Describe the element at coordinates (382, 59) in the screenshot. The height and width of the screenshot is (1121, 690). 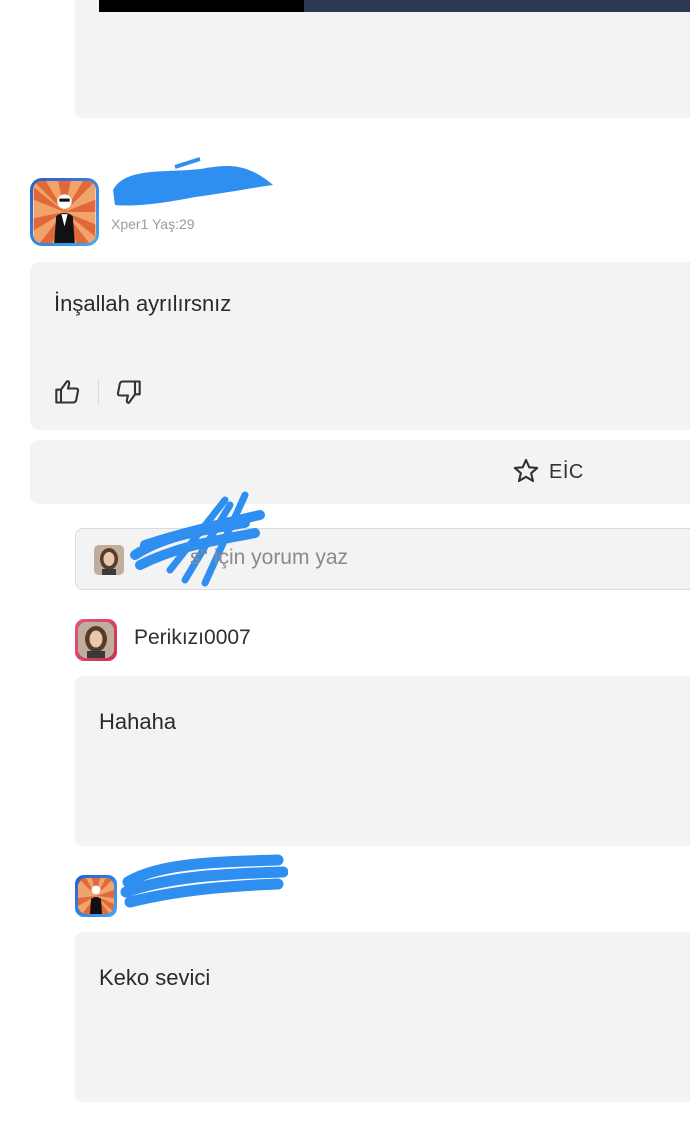
I see `post-media-card` at that location.